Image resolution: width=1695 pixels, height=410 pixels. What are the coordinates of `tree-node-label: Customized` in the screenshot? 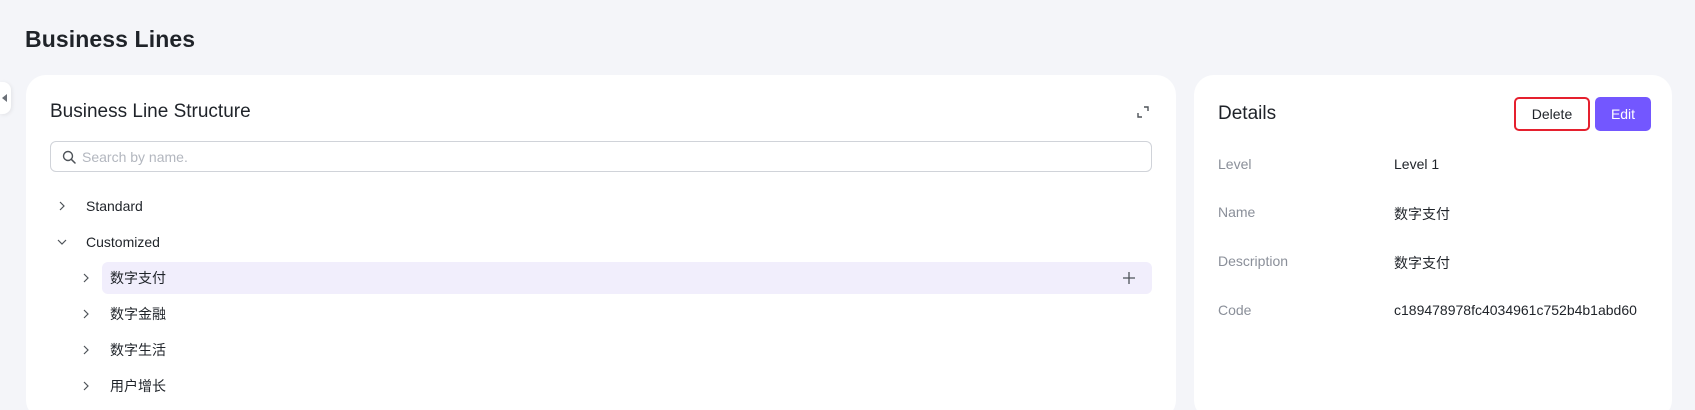 It's located at (123, 242).